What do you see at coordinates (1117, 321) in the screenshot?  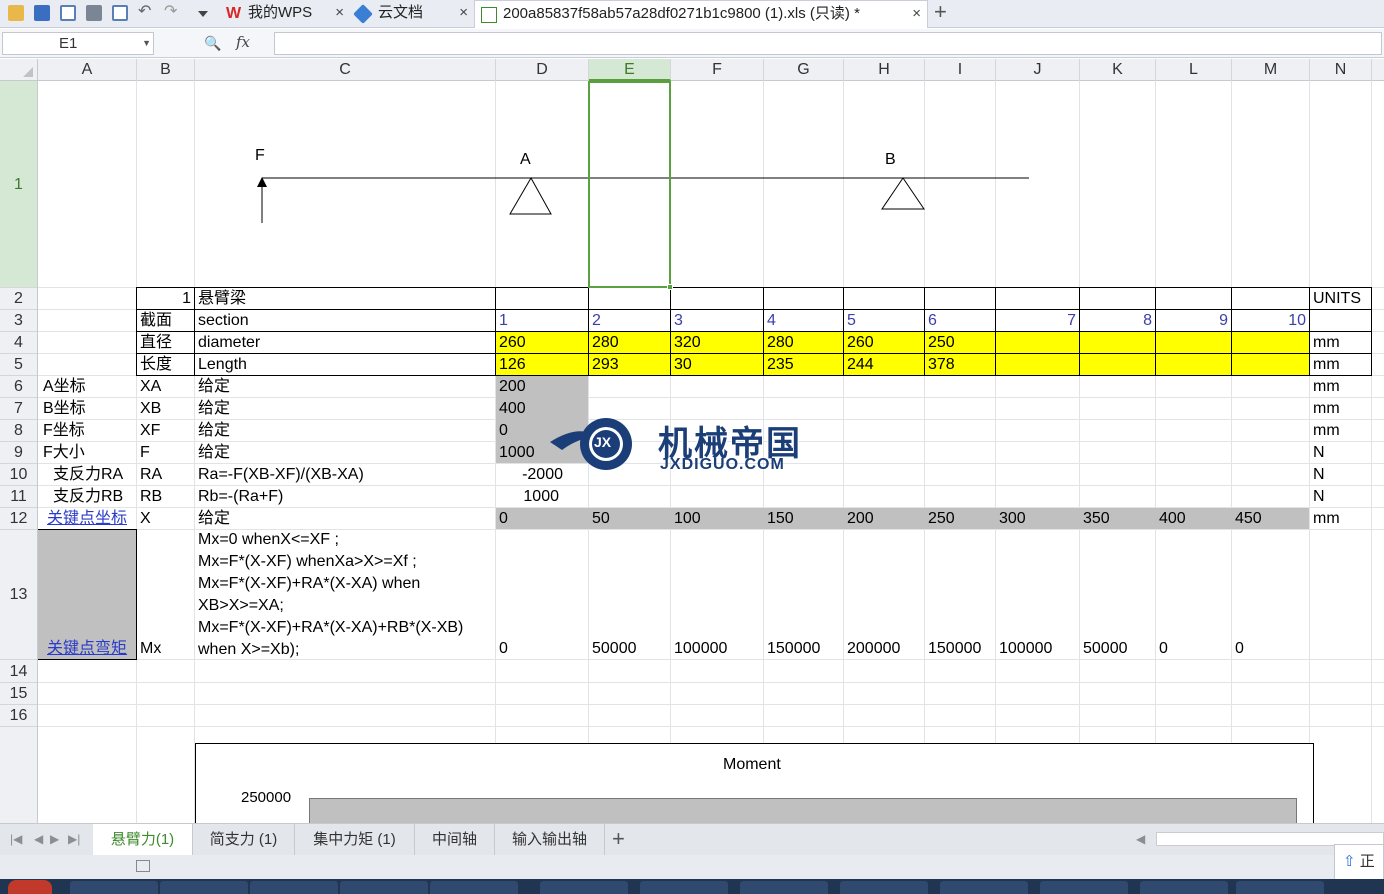 I see `cell-k3: 8` at bounding box center [1117, 321].